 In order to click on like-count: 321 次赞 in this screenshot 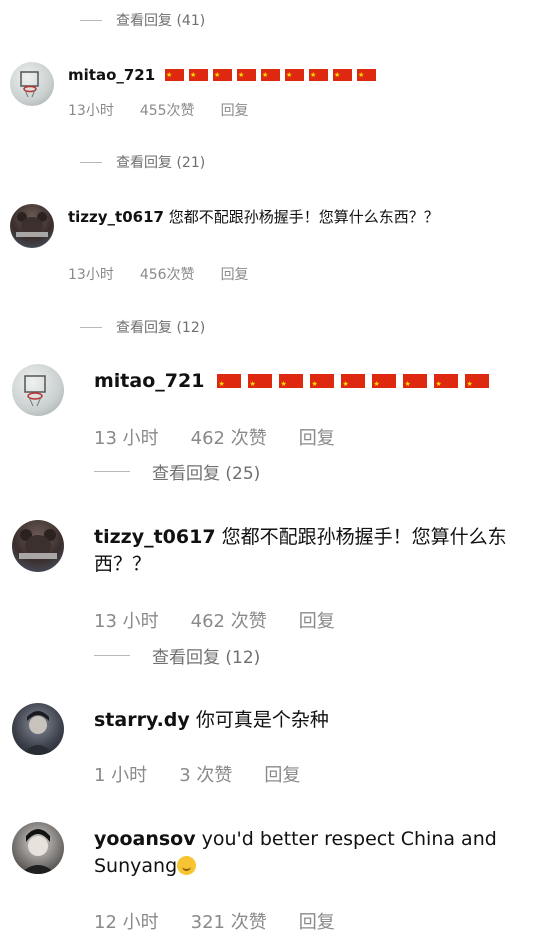, I will do `click(229, 921)`.